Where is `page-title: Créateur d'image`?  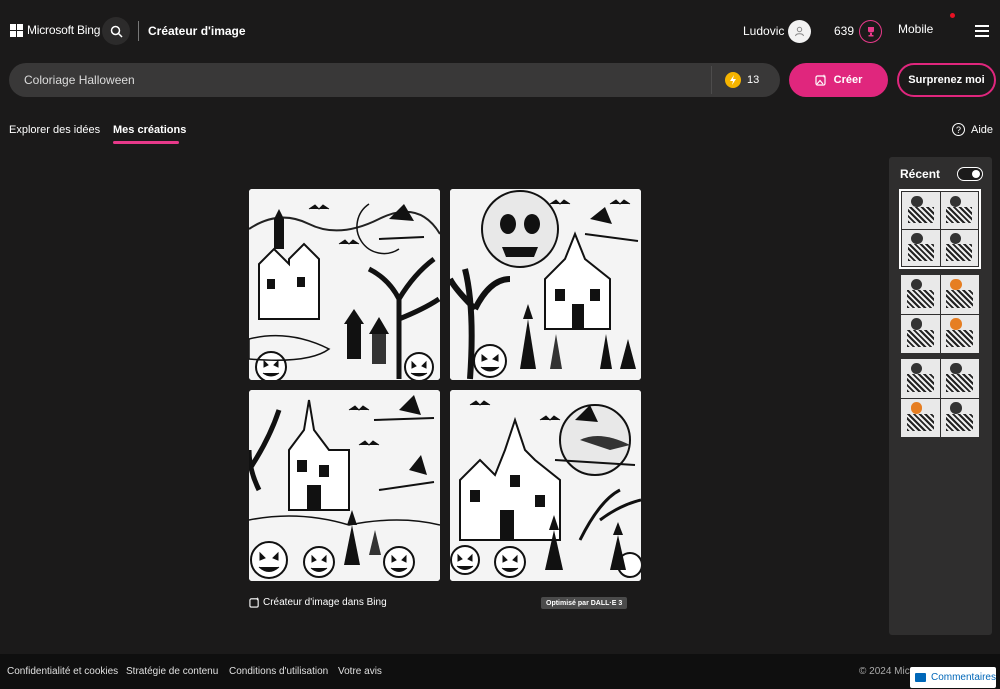
page-title: Créateur d'image is located at coordinates (197, 31).